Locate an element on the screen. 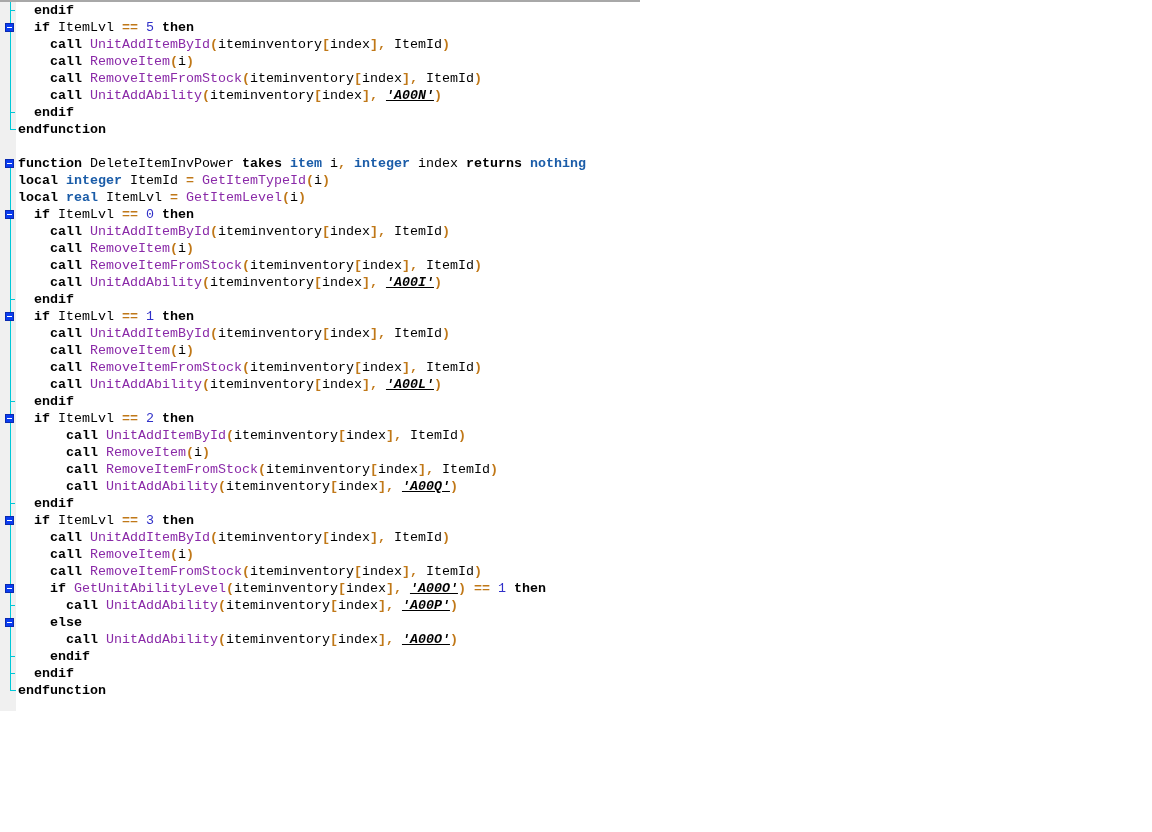 The height and width of the screenshot is (832, 1152). code-line: function DeleteItemInvPower takes item i, integer index returns nothing is located at coordinates (301, 163).